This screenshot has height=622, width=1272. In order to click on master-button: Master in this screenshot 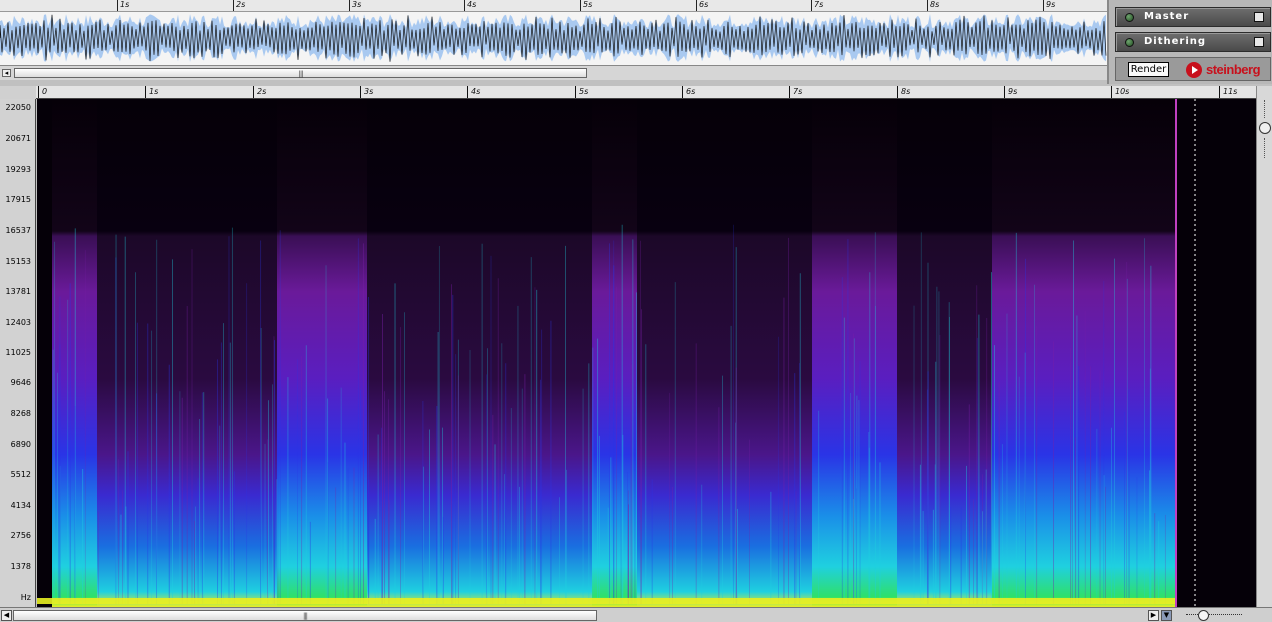, I will do `click(1193, 17)`.